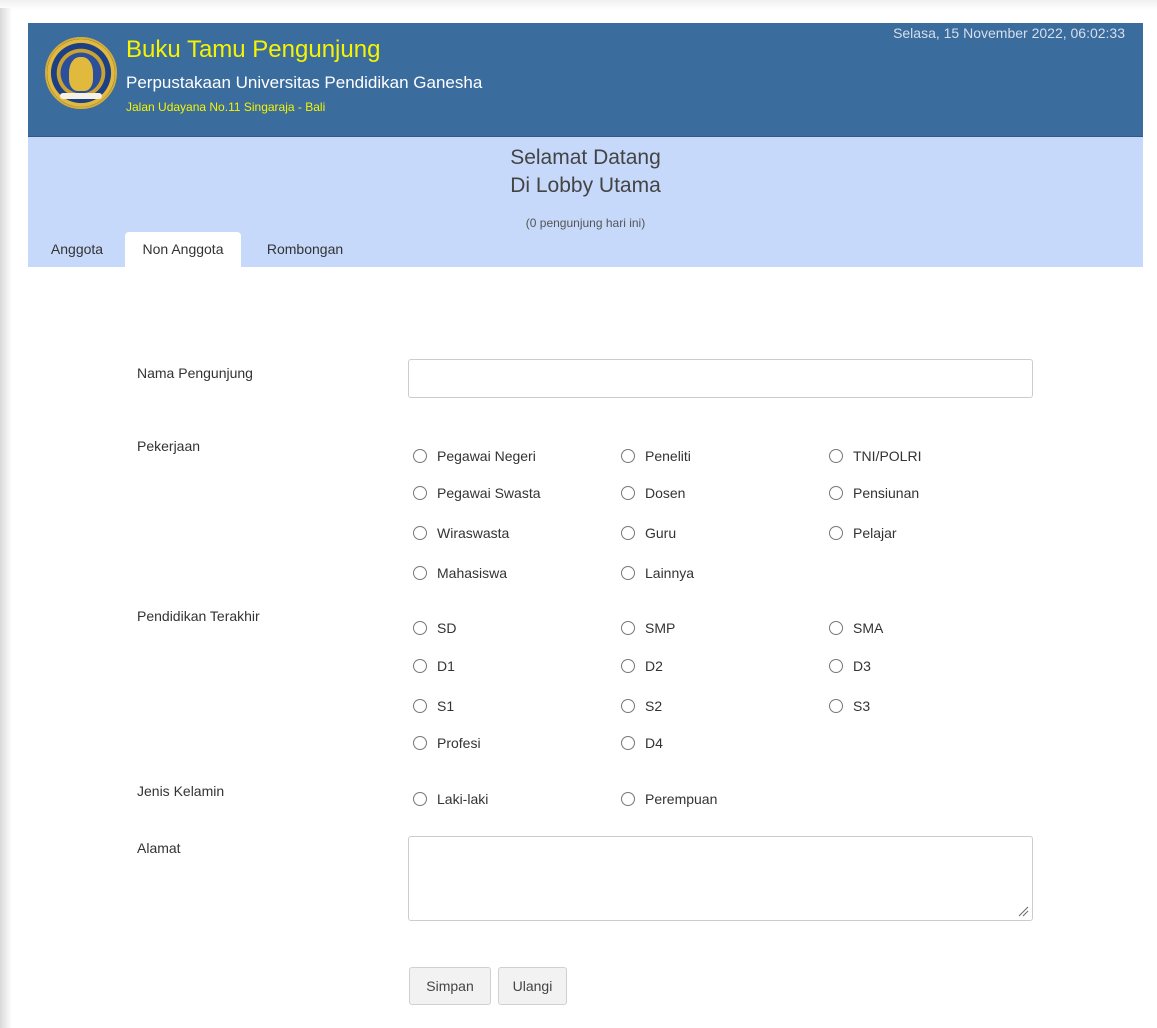 The width and height of the screenshot is (1157, 1028). I want to click on radio-profesi: Profesi, so click(447, 743).